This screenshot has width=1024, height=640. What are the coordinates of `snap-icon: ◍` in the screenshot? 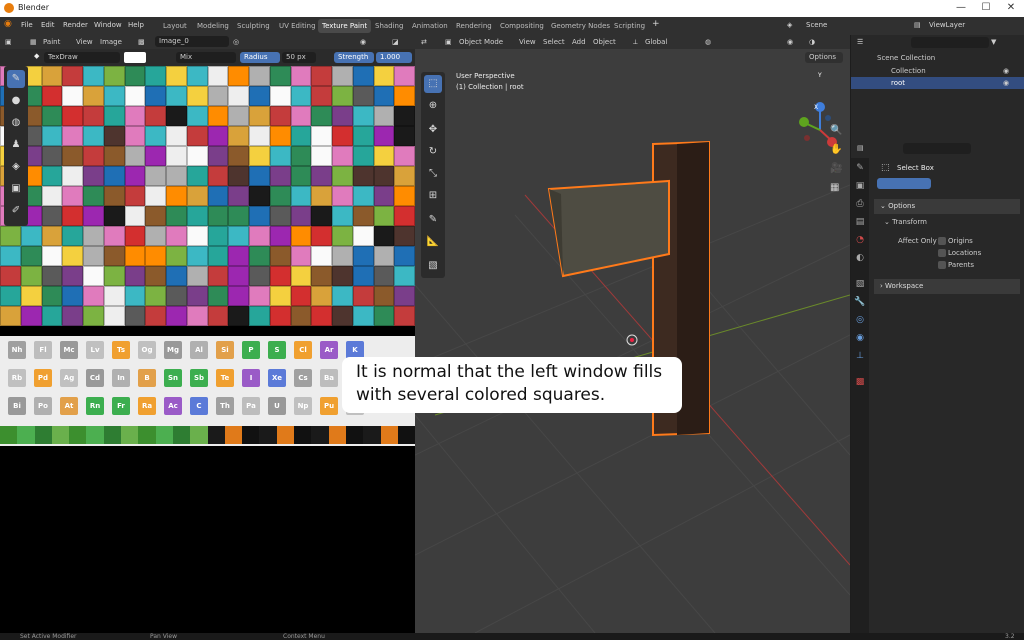 It's located at (708, 42).